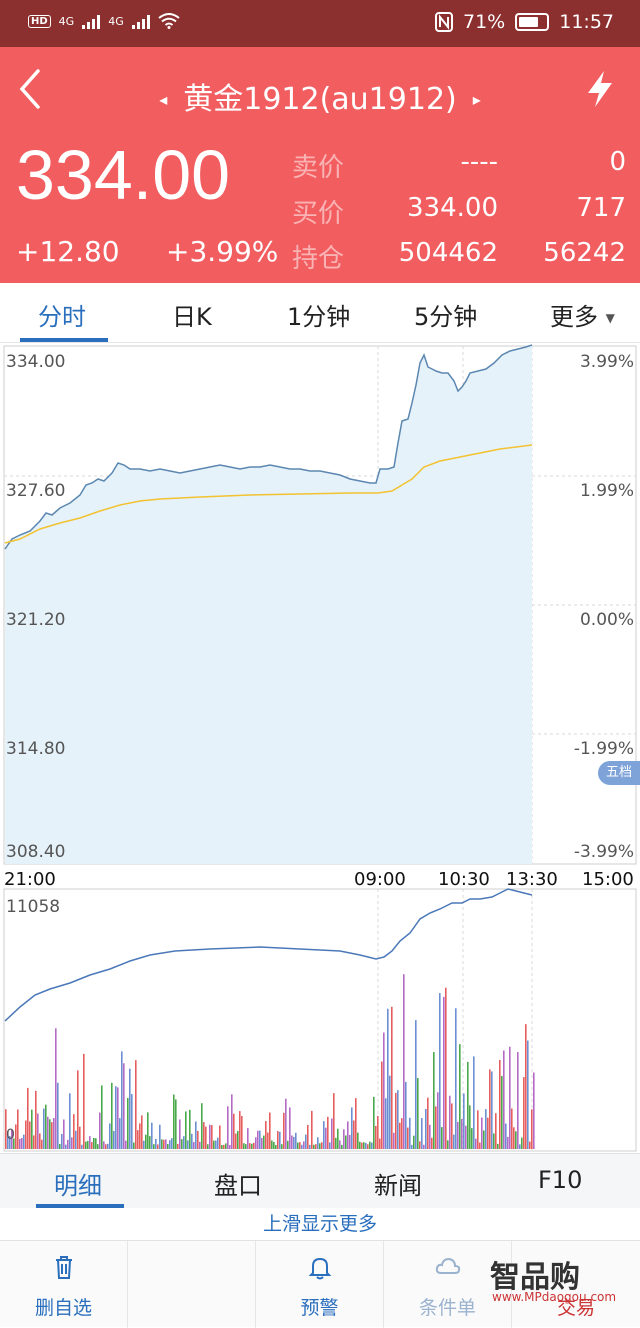  What do you see at coordinates (603, 749) in the screenshot?
I see `y-axis-right-label: -1.99%` at bounding box center [603, 749].